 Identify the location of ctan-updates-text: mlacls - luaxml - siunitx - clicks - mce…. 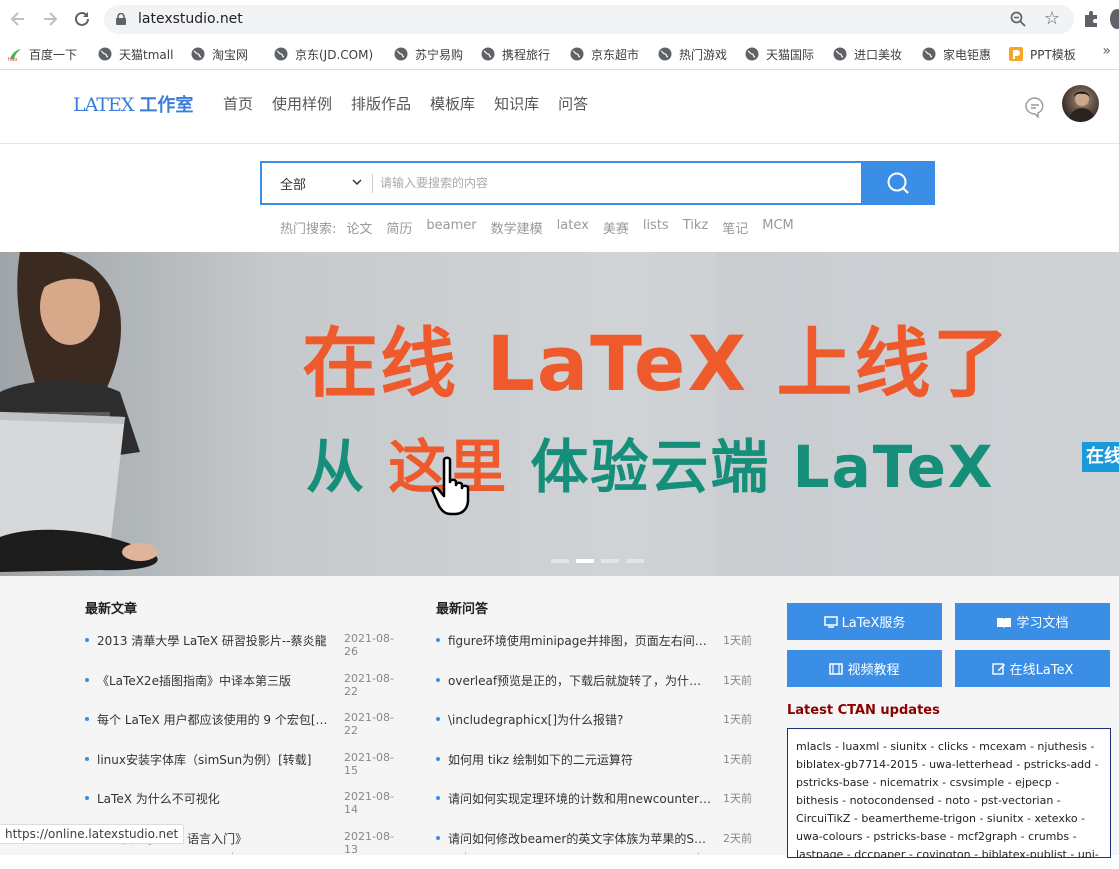
(947, 799).